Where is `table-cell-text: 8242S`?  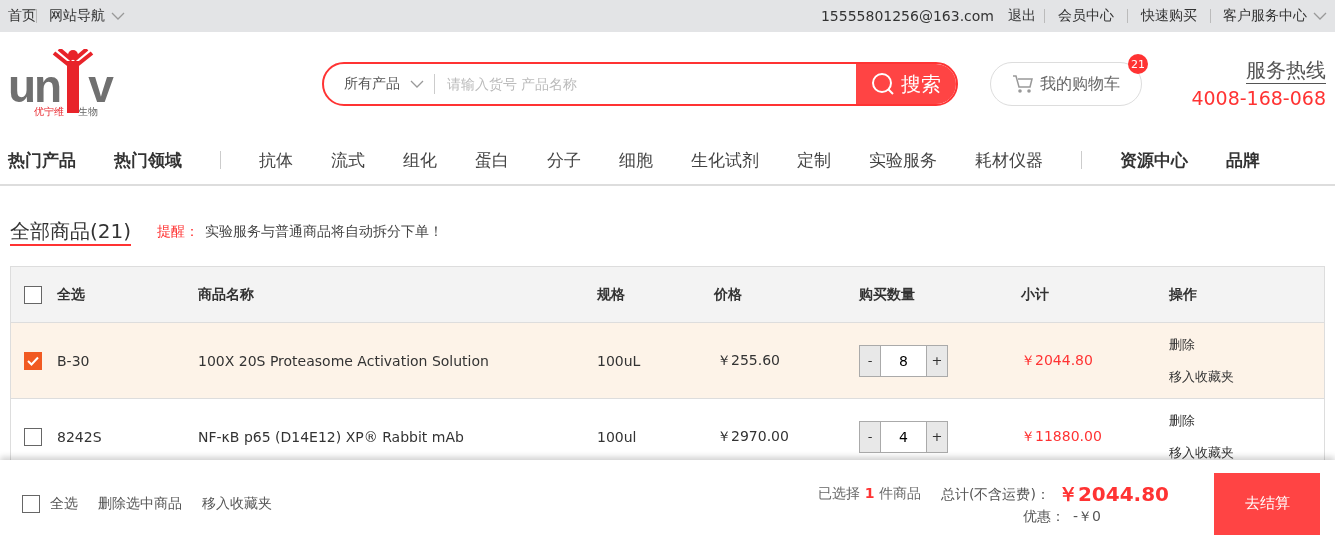 table-cell-text: 8242S is located at coordinates (80, 436).